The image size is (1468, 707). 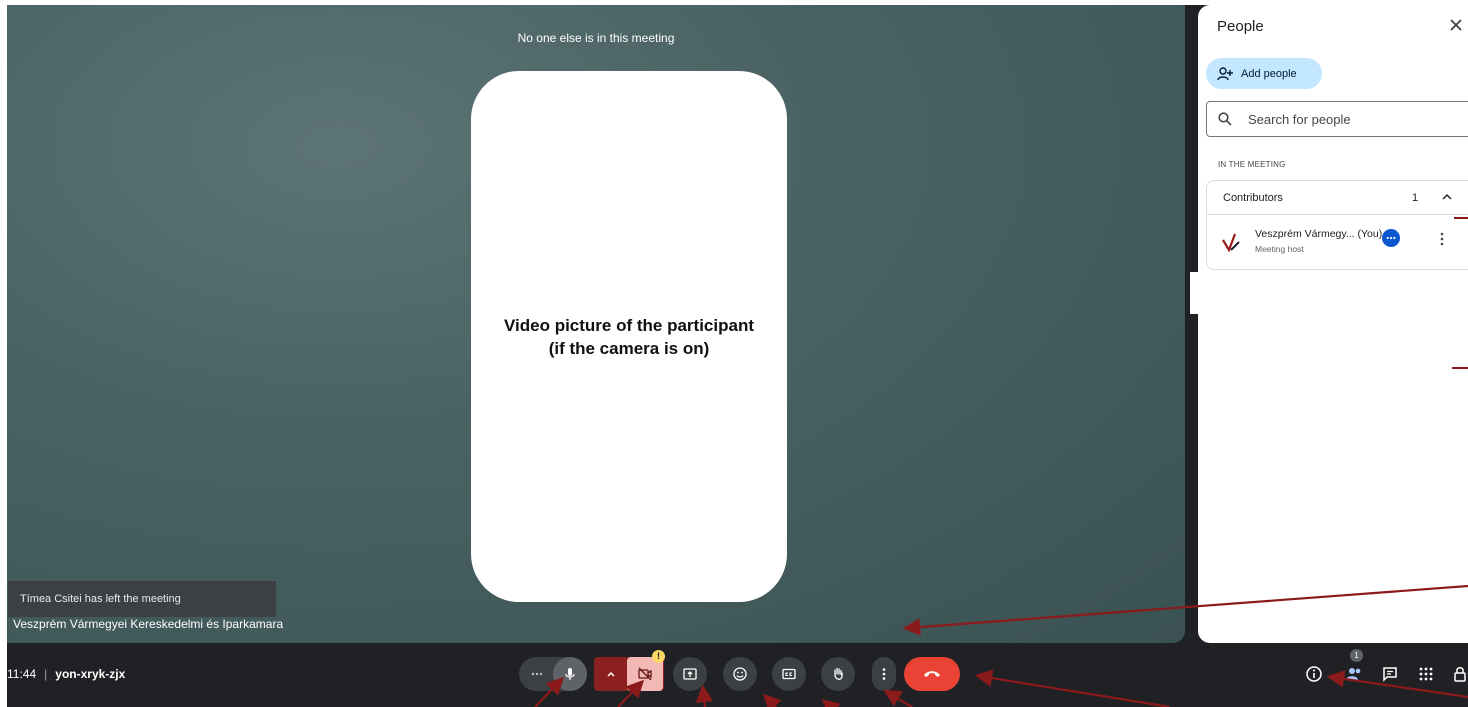 I want to click on captions-button, so click(x=789, y=674).